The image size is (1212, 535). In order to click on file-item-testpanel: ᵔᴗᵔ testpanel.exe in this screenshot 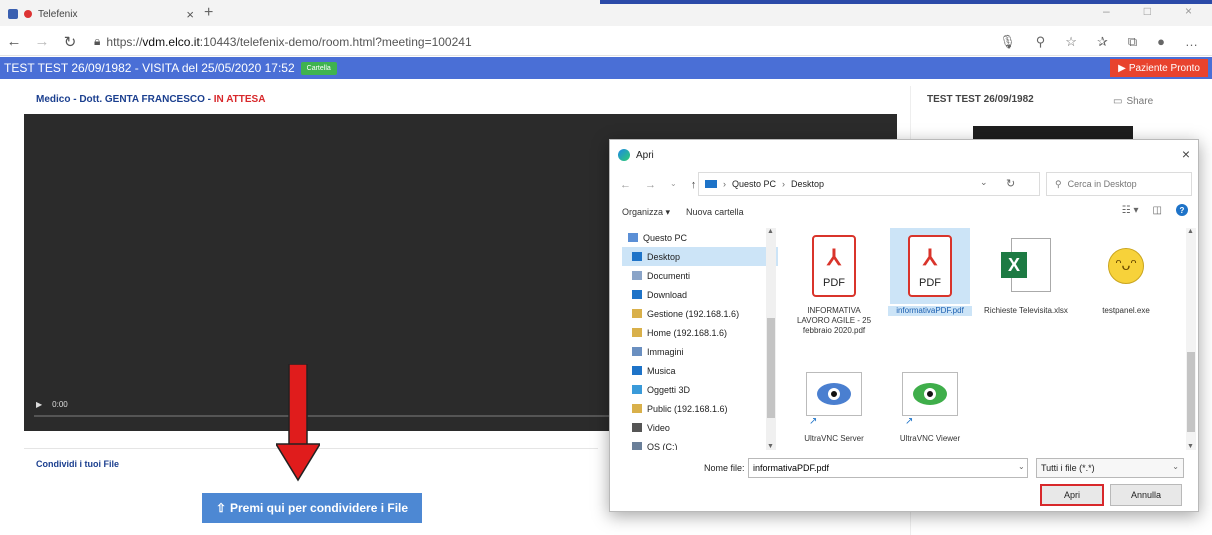, I will do `click(1126, 272)`.